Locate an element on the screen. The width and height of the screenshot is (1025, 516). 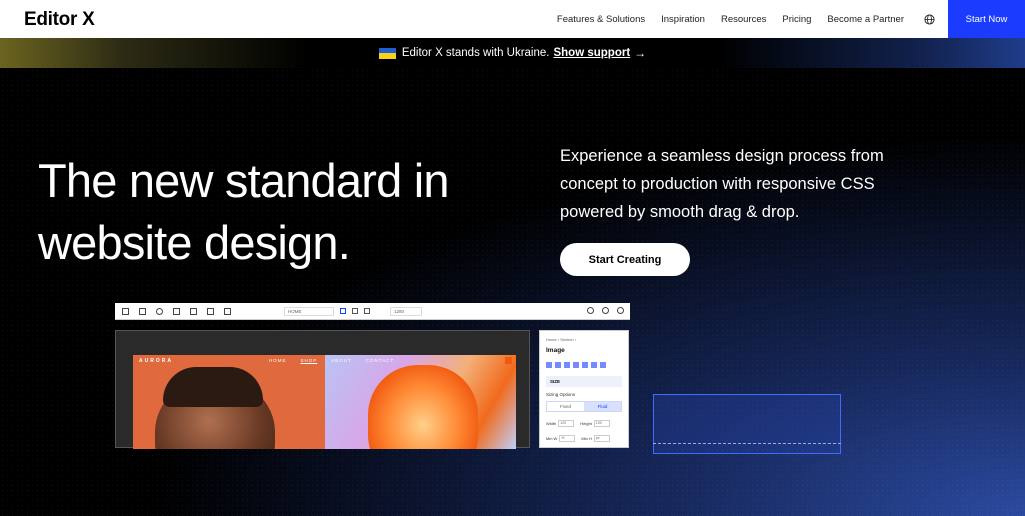
hero-headline: The new standard in website design. is located at coordinates (243, 211).